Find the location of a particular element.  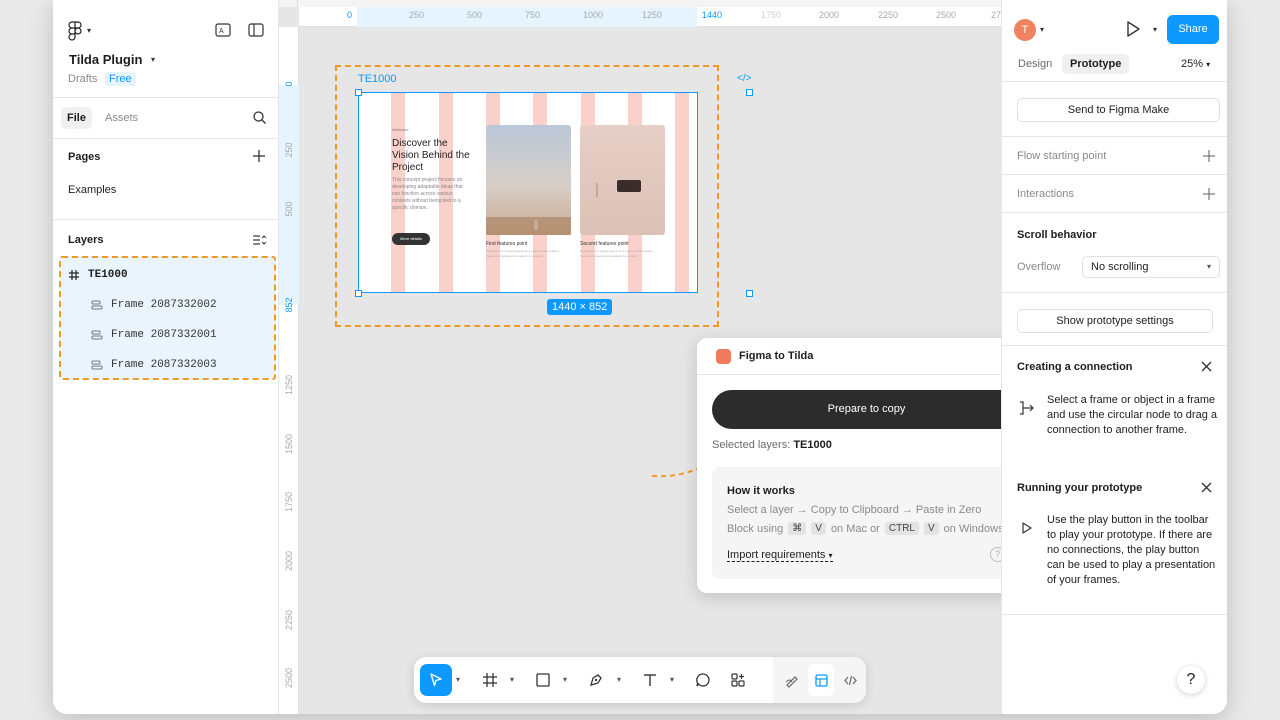

frame-tool-button is located at coordinates (490, 680).